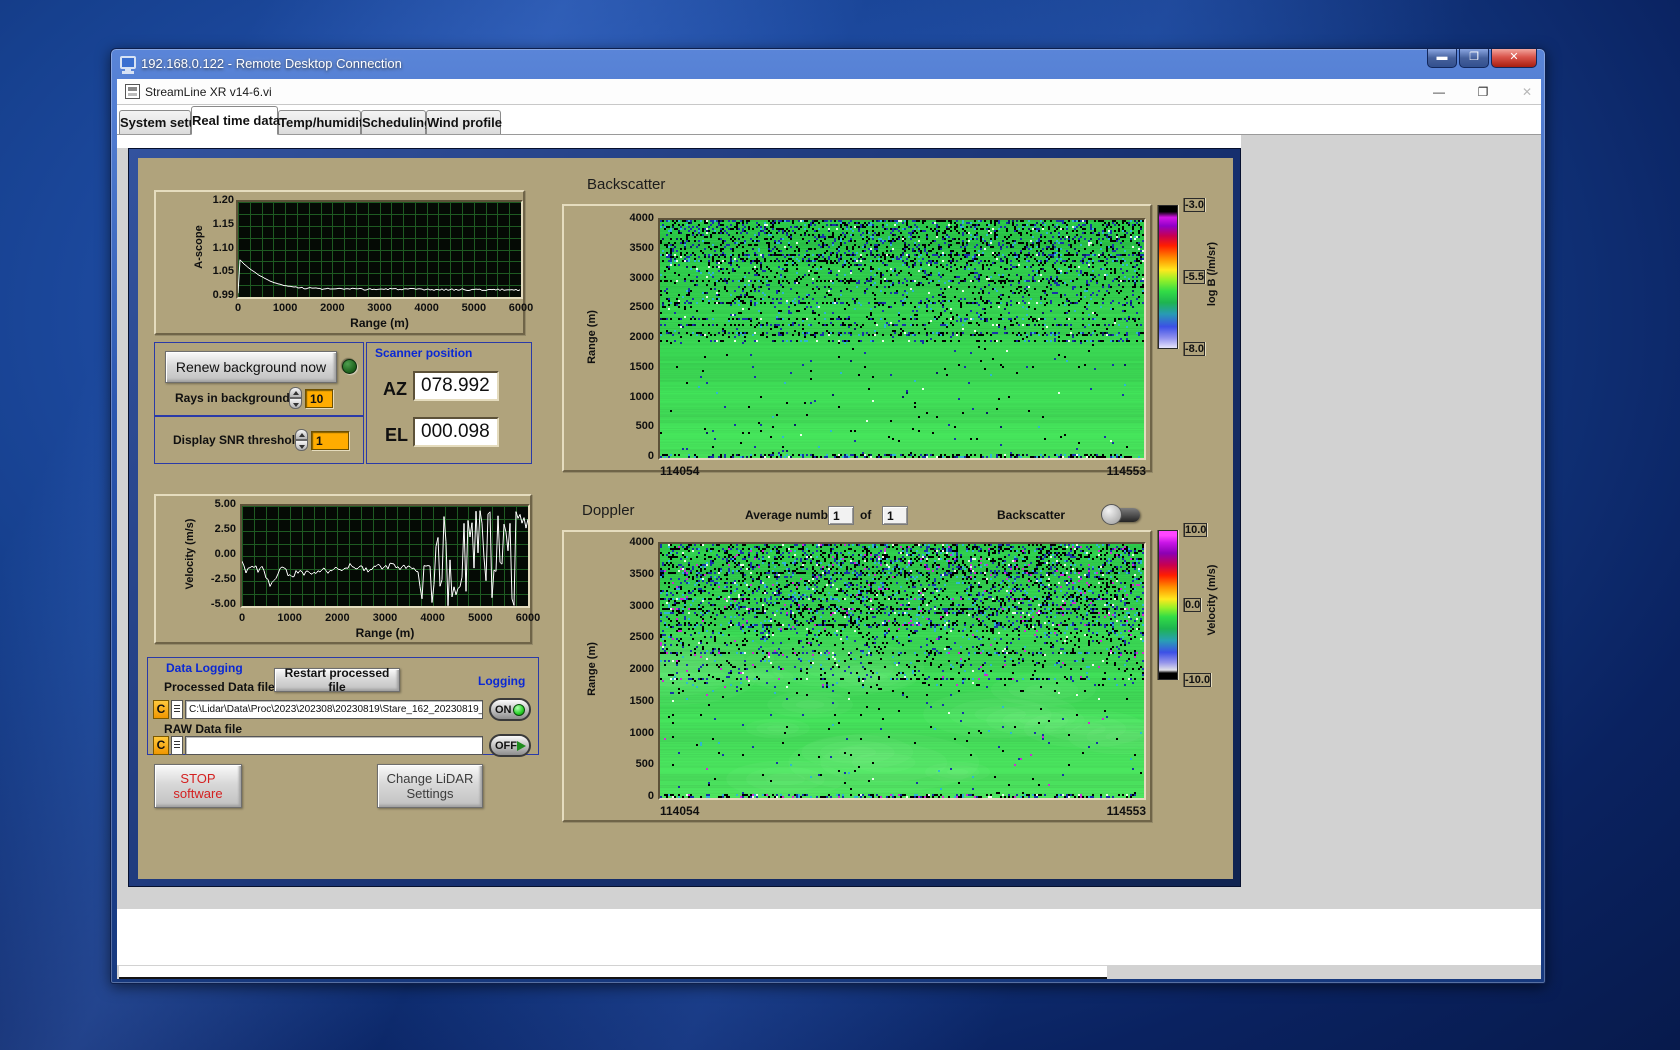  Describe the element at coordinates (204, 668) in the screenshot. I see `data-logging-title: Data Logging` at that location.